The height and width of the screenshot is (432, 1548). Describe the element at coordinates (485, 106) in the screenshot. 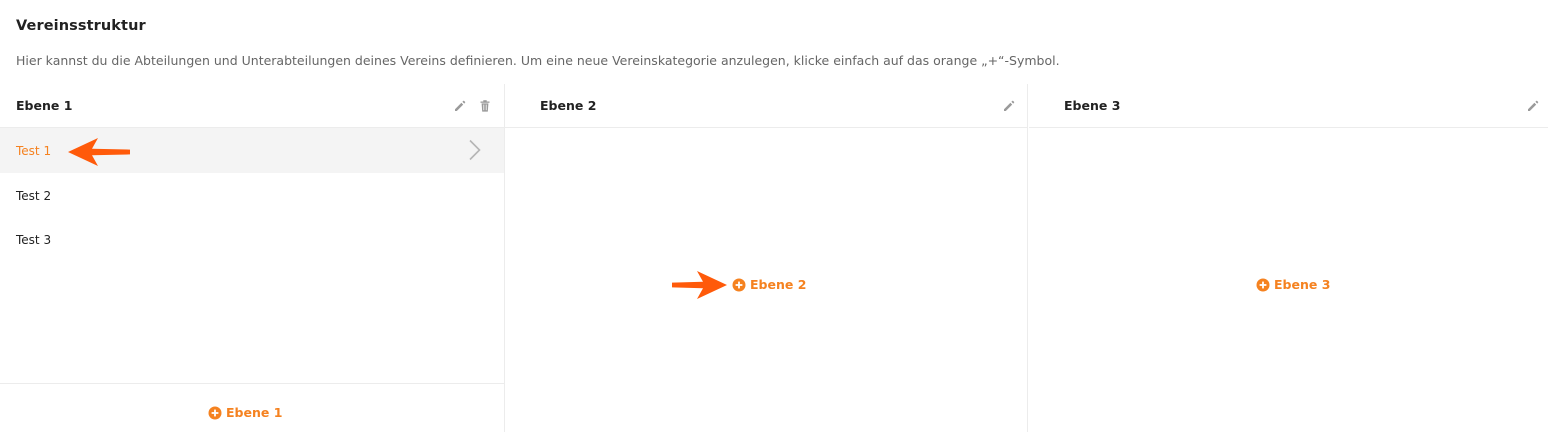

I see `trash-icon` at that location.